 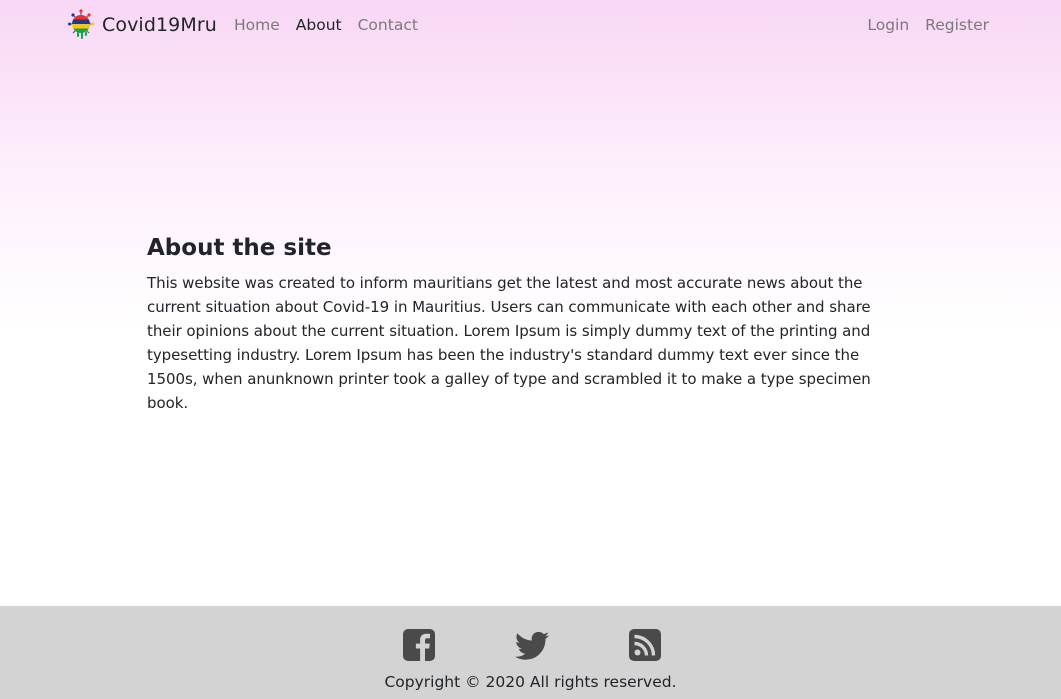 I want to click on login-link: Login, so click(x=888, y=25).